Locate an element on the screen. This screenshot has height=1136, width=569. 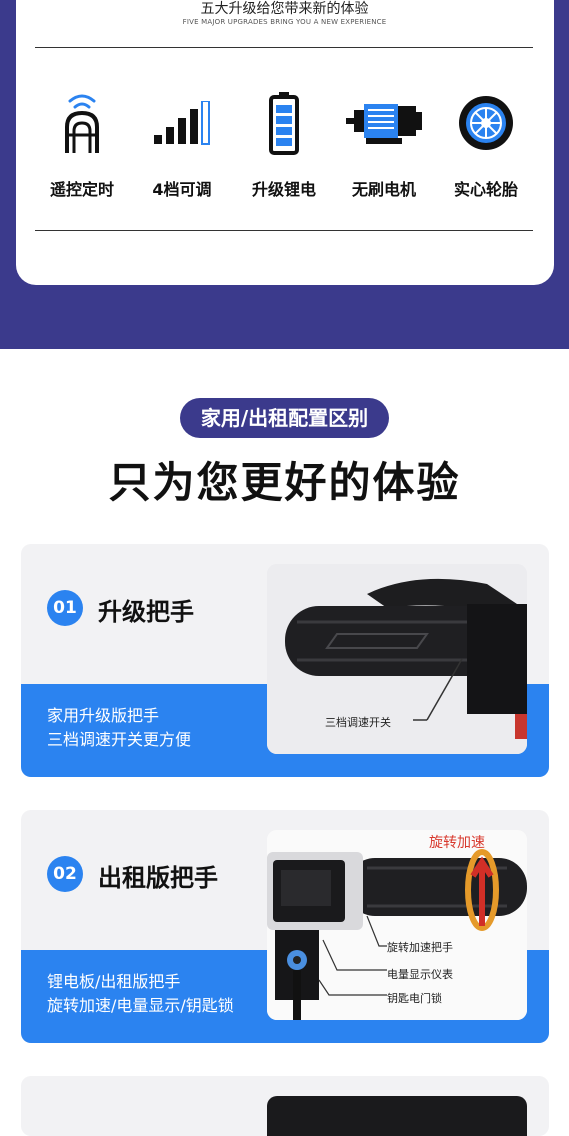
divider-bottom is located at coordinates (284, 230).